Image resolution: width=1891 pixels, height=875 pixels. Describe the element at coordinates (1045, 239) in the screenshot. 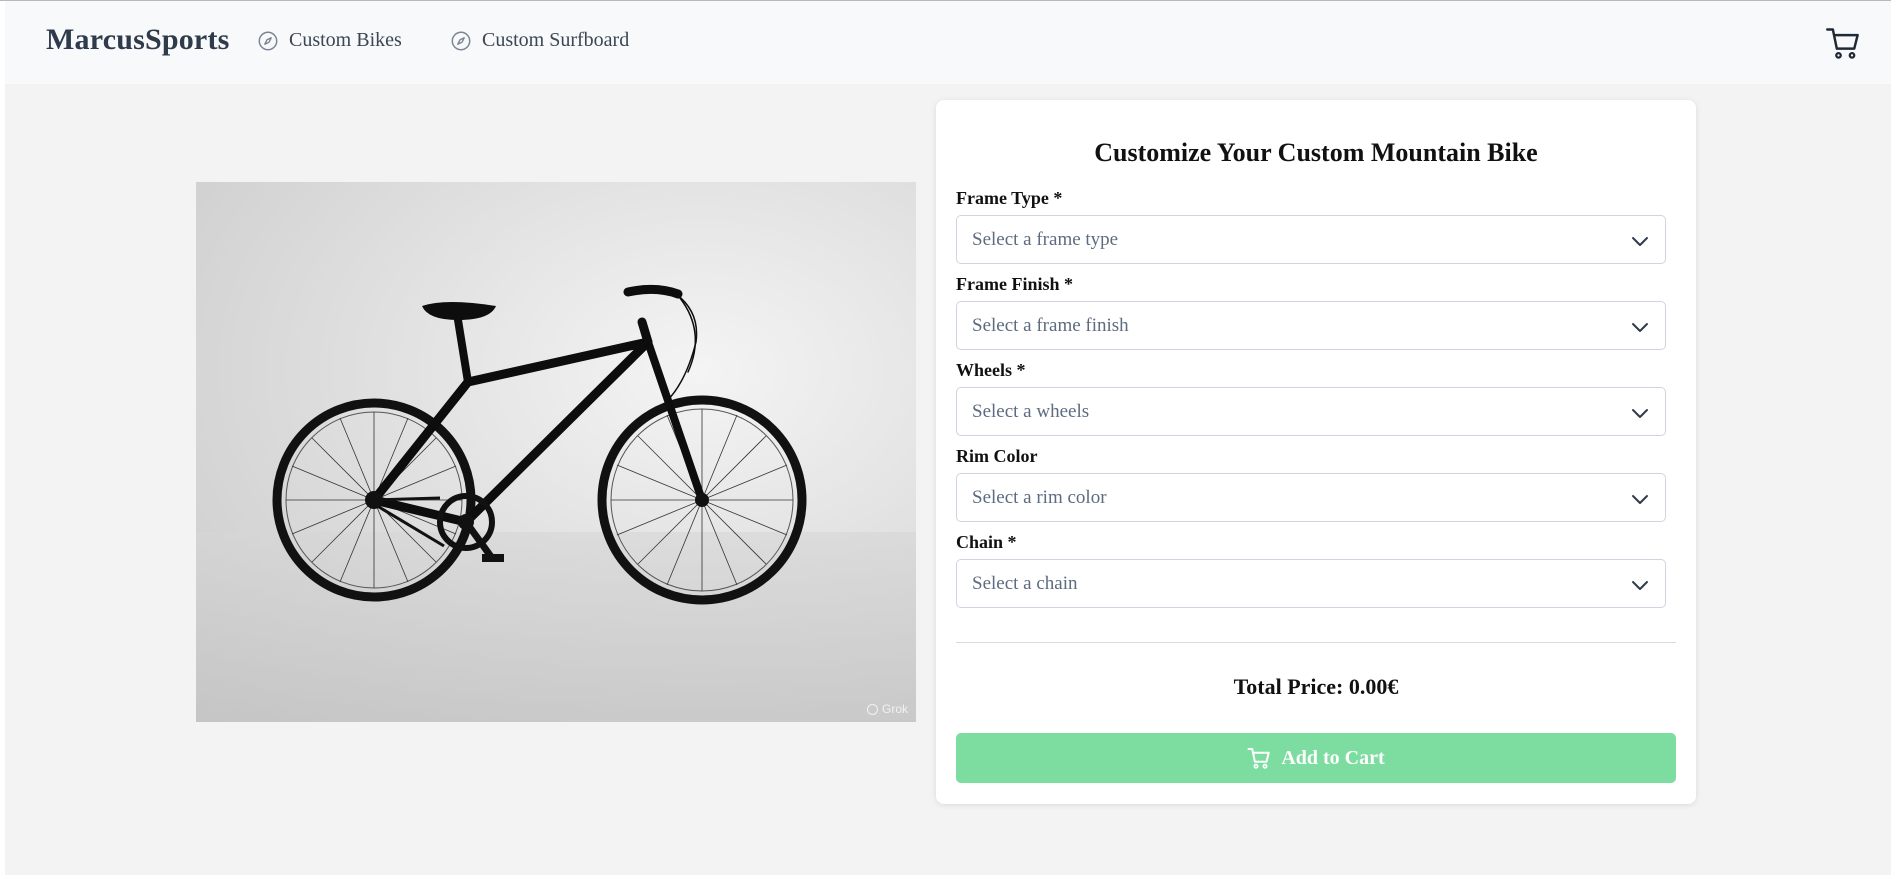

I see `frame-type-placeholder: Select a frame type` at that location.